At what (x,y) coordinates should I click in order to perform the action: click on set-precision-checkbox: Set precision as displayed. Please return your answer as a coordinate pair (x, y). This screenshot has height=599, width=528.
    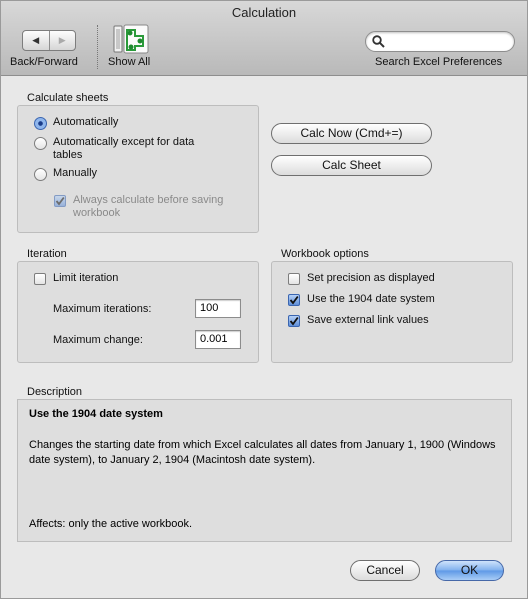
    Looking at the image, I should click on (361, 278).